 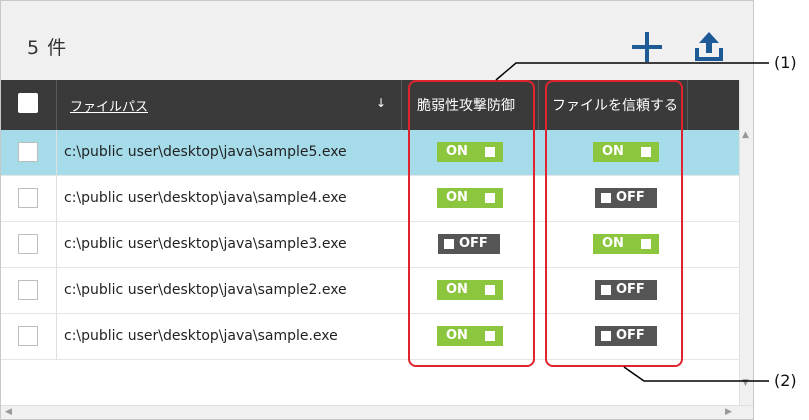 I want to click on callout-label-2: (2), so click(x=785, y=380).